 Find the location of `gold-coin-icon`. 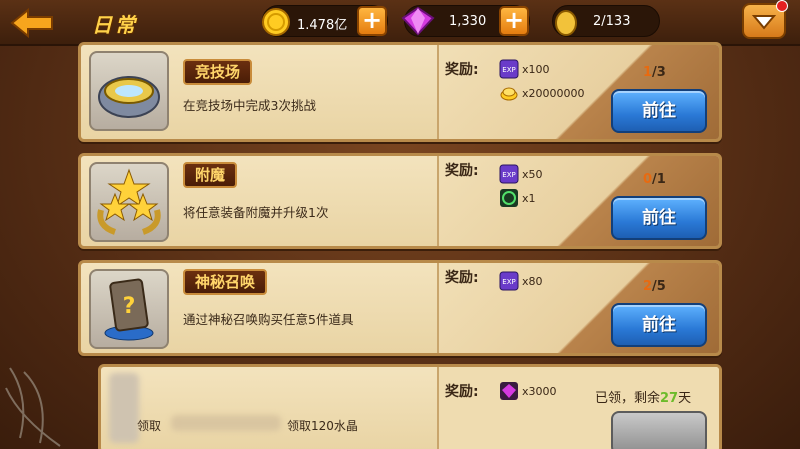

gold-coin-icon is located at coordinates (276, 22).